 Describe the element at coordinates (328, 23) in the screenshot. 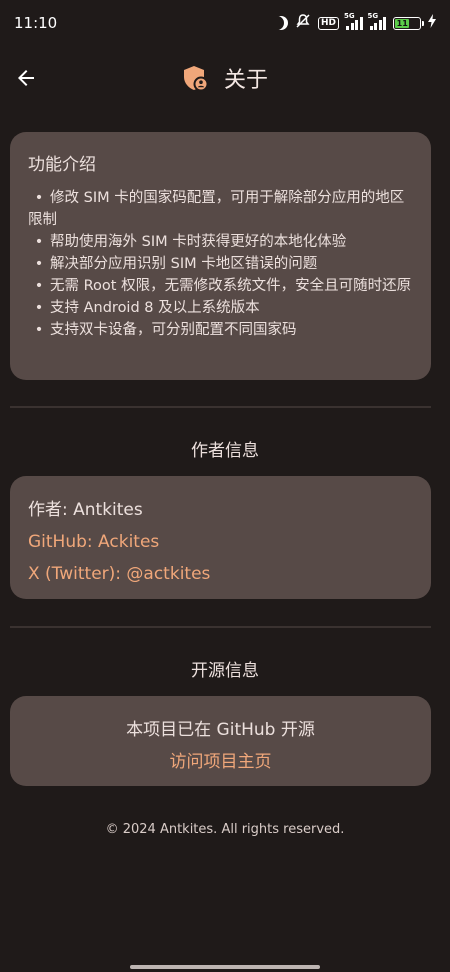

I see `hd-icon: HD` at that location.